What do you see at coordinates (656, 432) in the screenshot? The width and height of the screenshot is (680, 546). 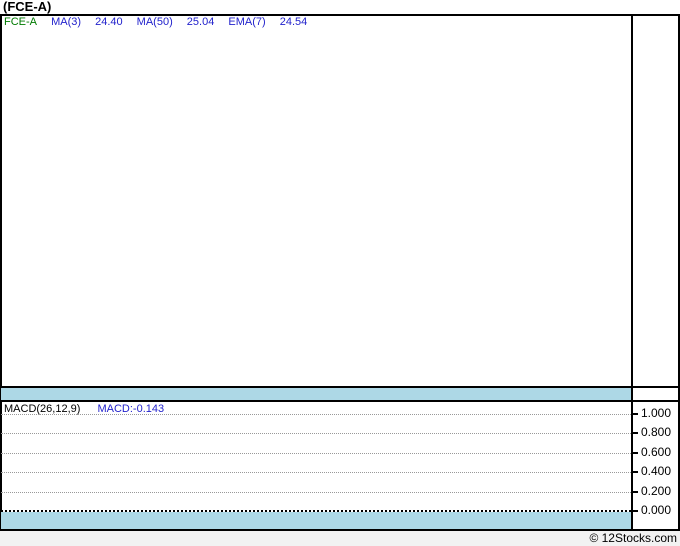 I see `y-tick-label: 0.800` at bounding box center [656, 432].